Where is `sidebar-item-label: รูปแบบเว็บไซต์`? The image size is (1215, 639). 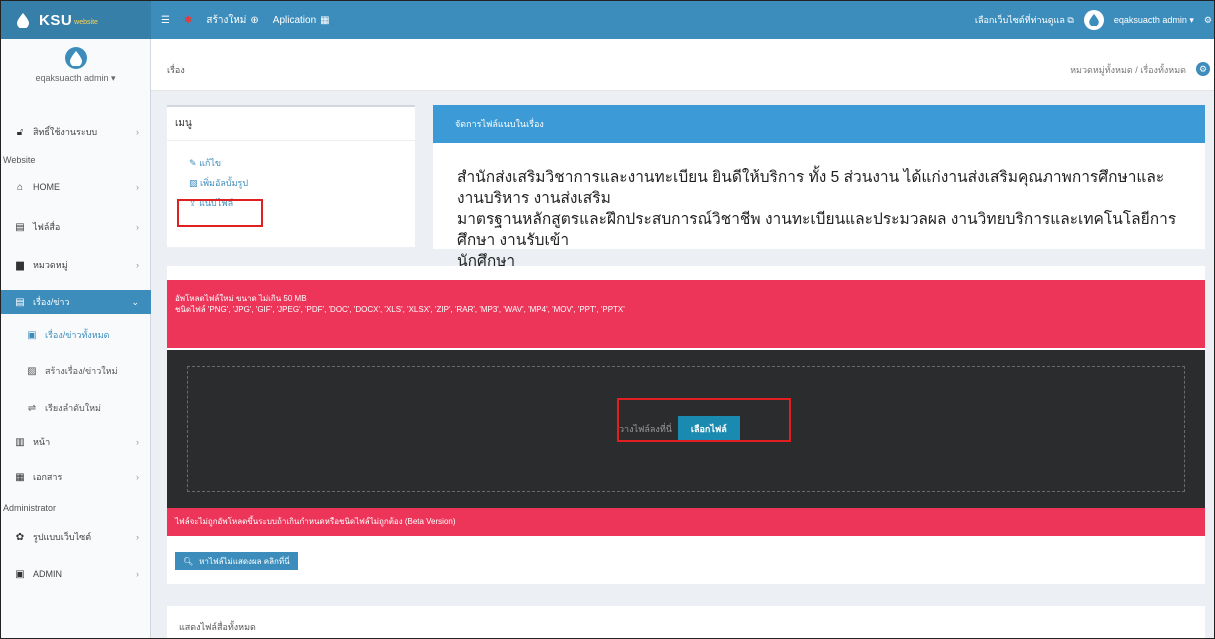
sidebar-item-label: รูปแบบเว็บไซต์ is located at coordinates (62, 537).